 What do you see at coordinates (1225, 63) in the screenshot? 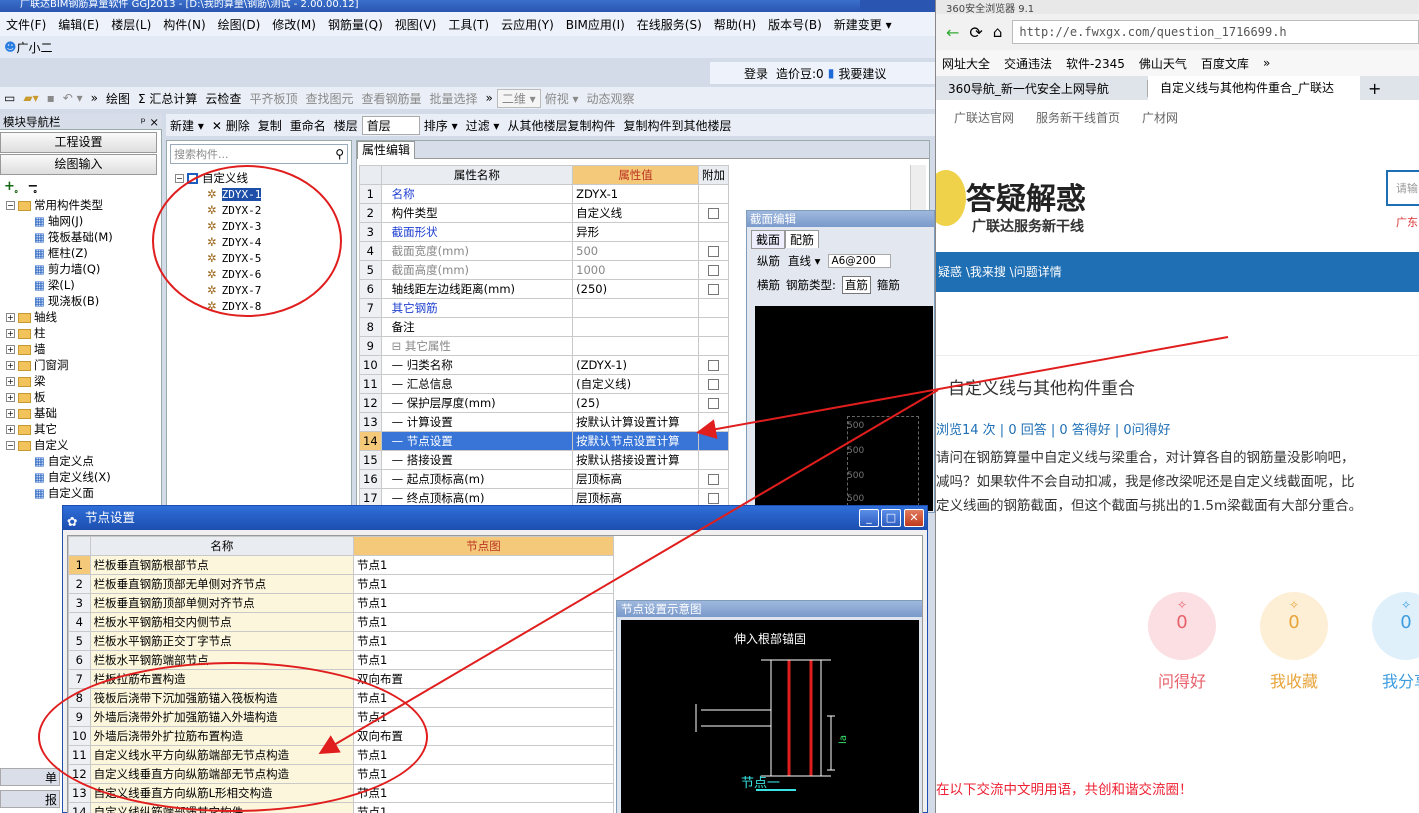
I see `bookmark-item: 百度文库` at bounding box center [1225, 63].